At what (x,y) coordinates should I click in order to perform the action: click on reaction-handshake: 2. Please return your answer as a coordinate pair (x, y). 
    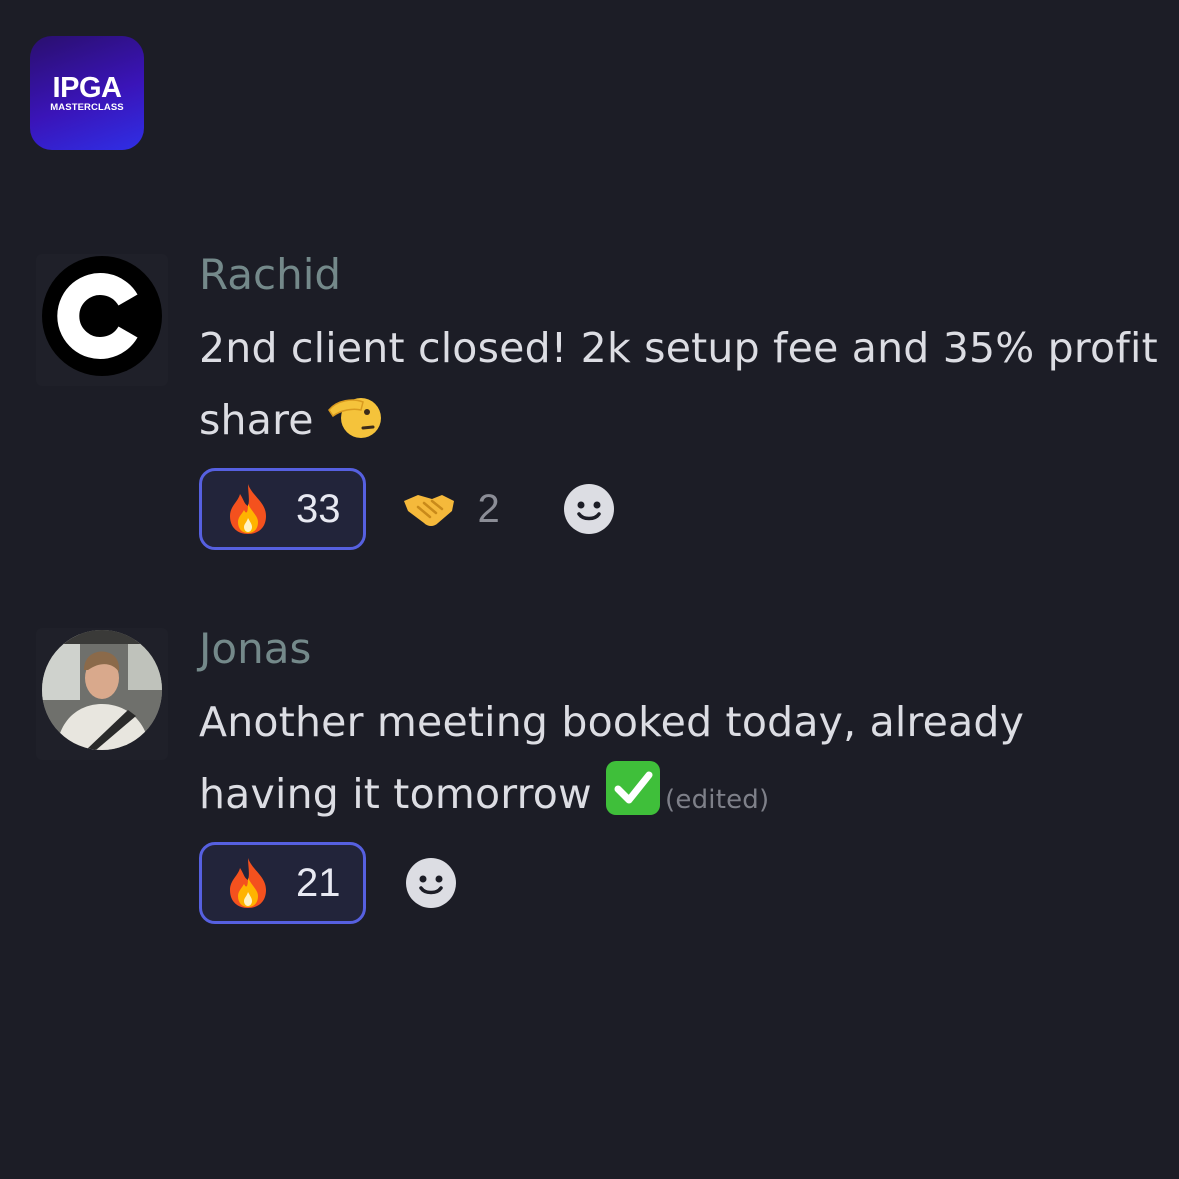
    Looking at the image, I should click on (445, 509).